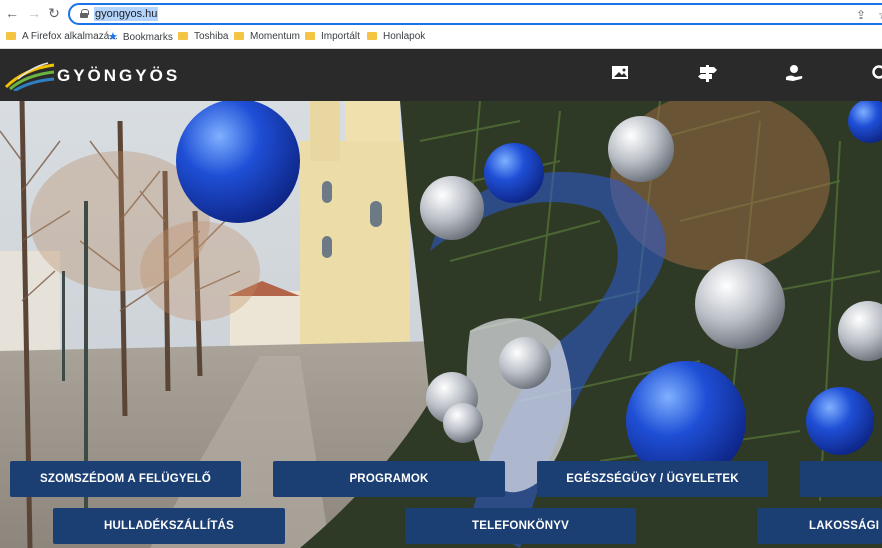 The width and height of the screenshot is (882, 548). What do you see at coordinates (126, 14) in the screenshot?
I see `url-text: gyongyos.hu` at bounding box center [126, 14].